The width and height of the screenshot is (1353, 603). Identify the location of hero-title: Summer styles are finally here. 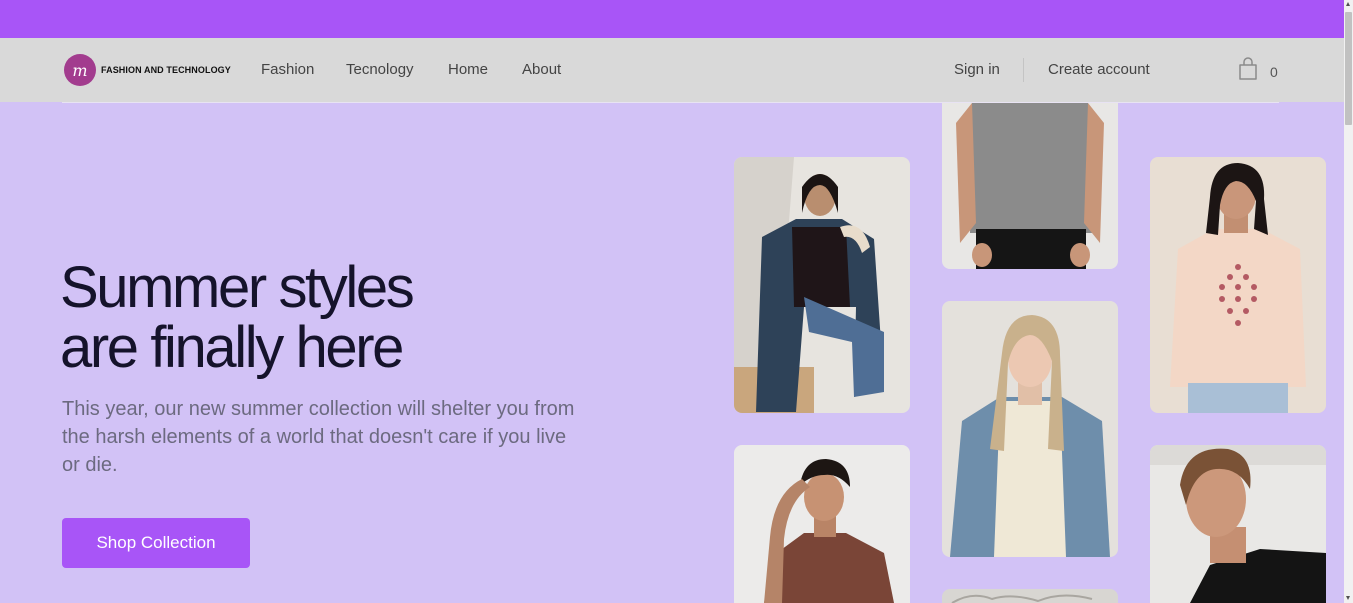
(237, 317).